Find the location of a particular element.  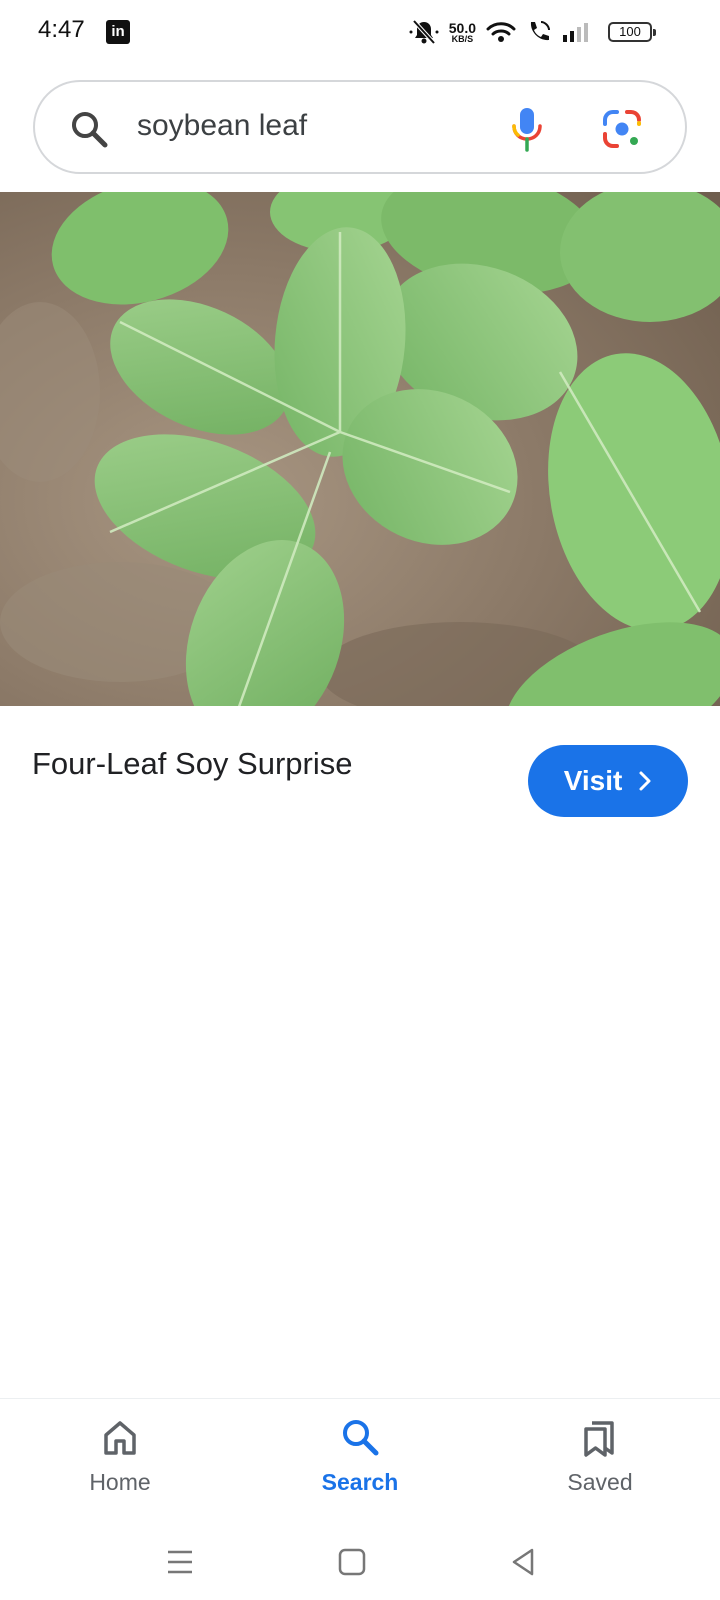

google-lens-icon is located at coordinates (622, 129).